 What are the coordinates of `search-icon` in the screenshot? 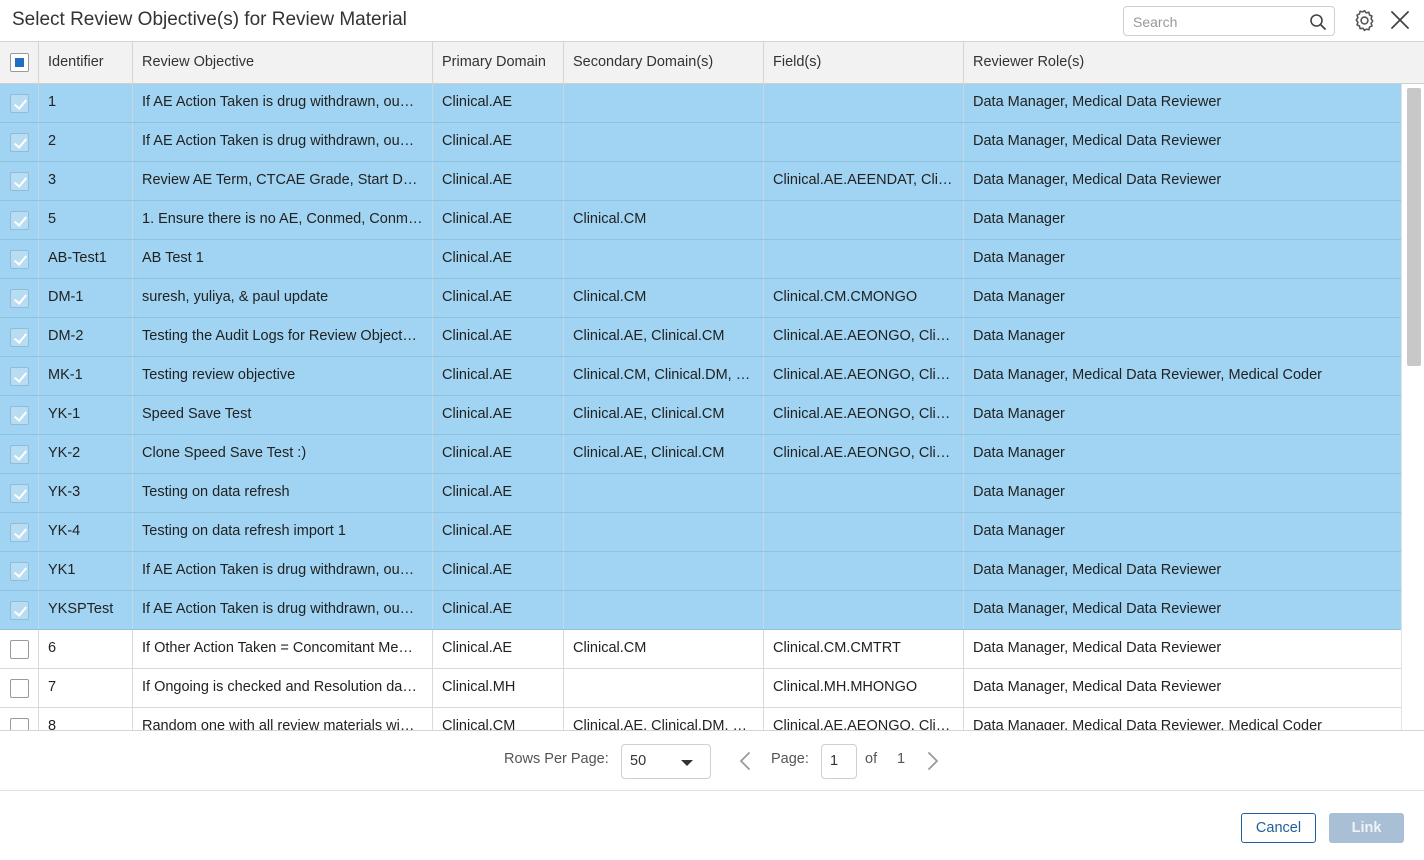 It's located at (1318, 22).